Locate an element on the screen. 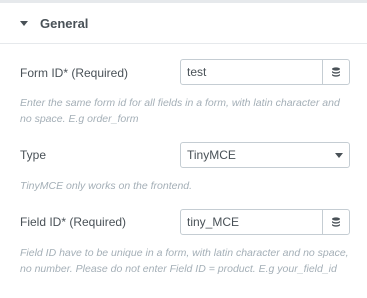  field-id-field: tiny_MCE is located at coordinates (265, 222).